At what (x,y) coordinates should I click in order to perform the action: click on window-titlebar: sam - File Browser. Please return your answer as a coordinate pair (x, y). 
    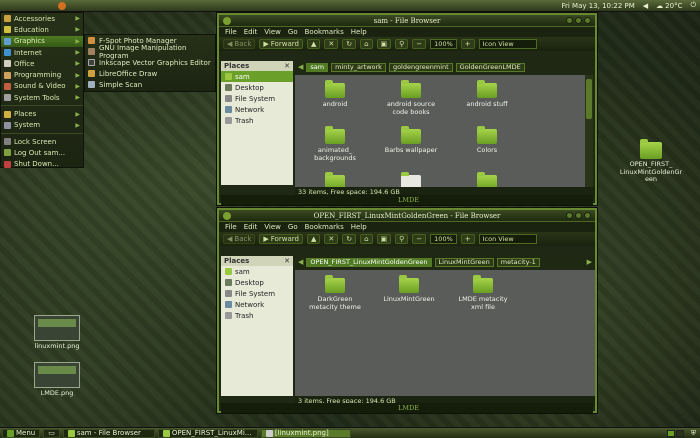
    Looking at the image, I should click on (407, 21).